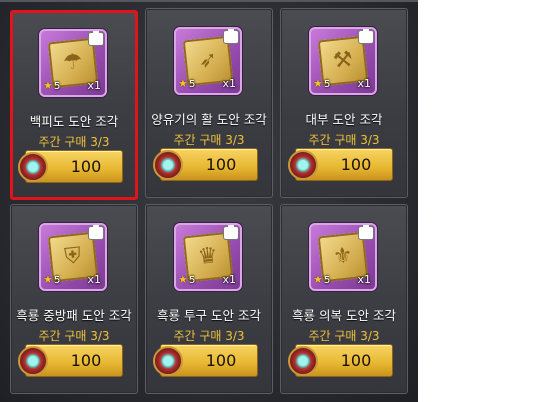 The width and height of the screenshot is (550, 402). I want to click on item-icon-frame: ⚒ ★ 5 x1, so click(343, 61).